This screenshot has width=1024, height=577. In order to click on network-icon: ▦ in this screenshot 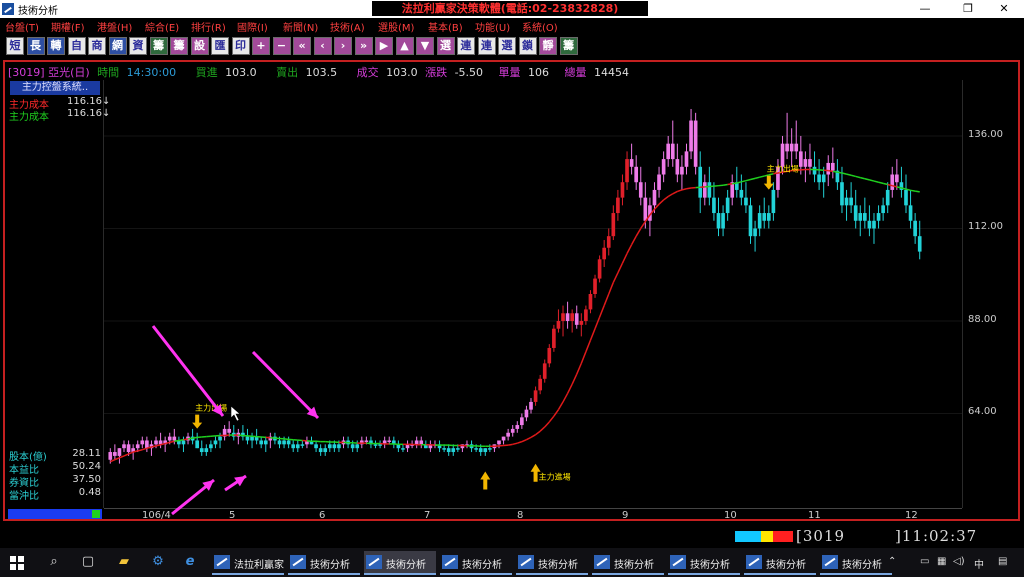, I will do `click(941, 561)`.